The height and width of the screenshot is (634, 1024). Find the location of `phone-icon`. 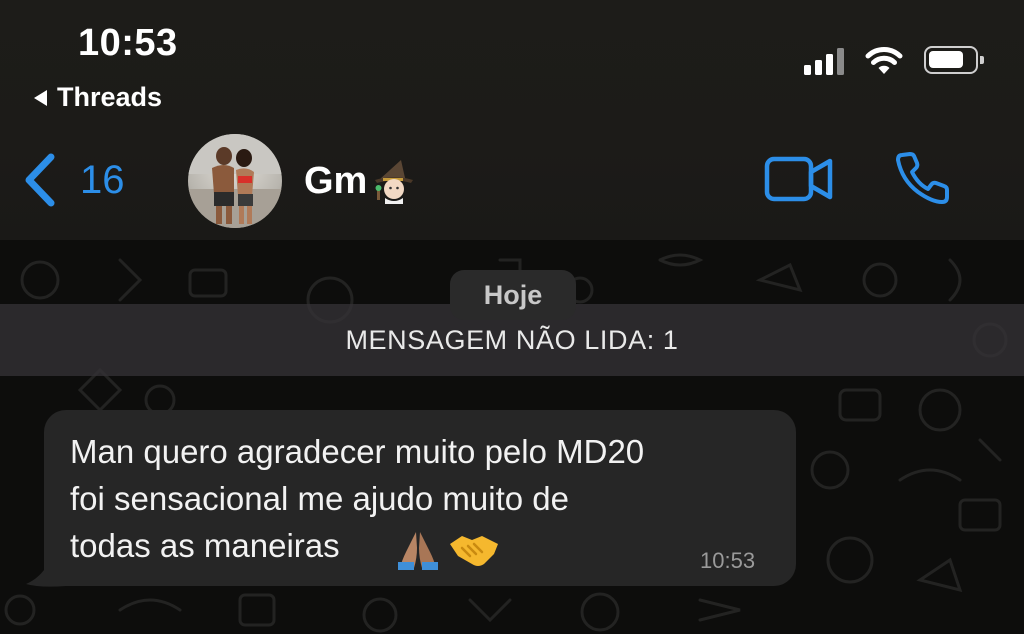

phone-icon is located at coordinates (923, 178).